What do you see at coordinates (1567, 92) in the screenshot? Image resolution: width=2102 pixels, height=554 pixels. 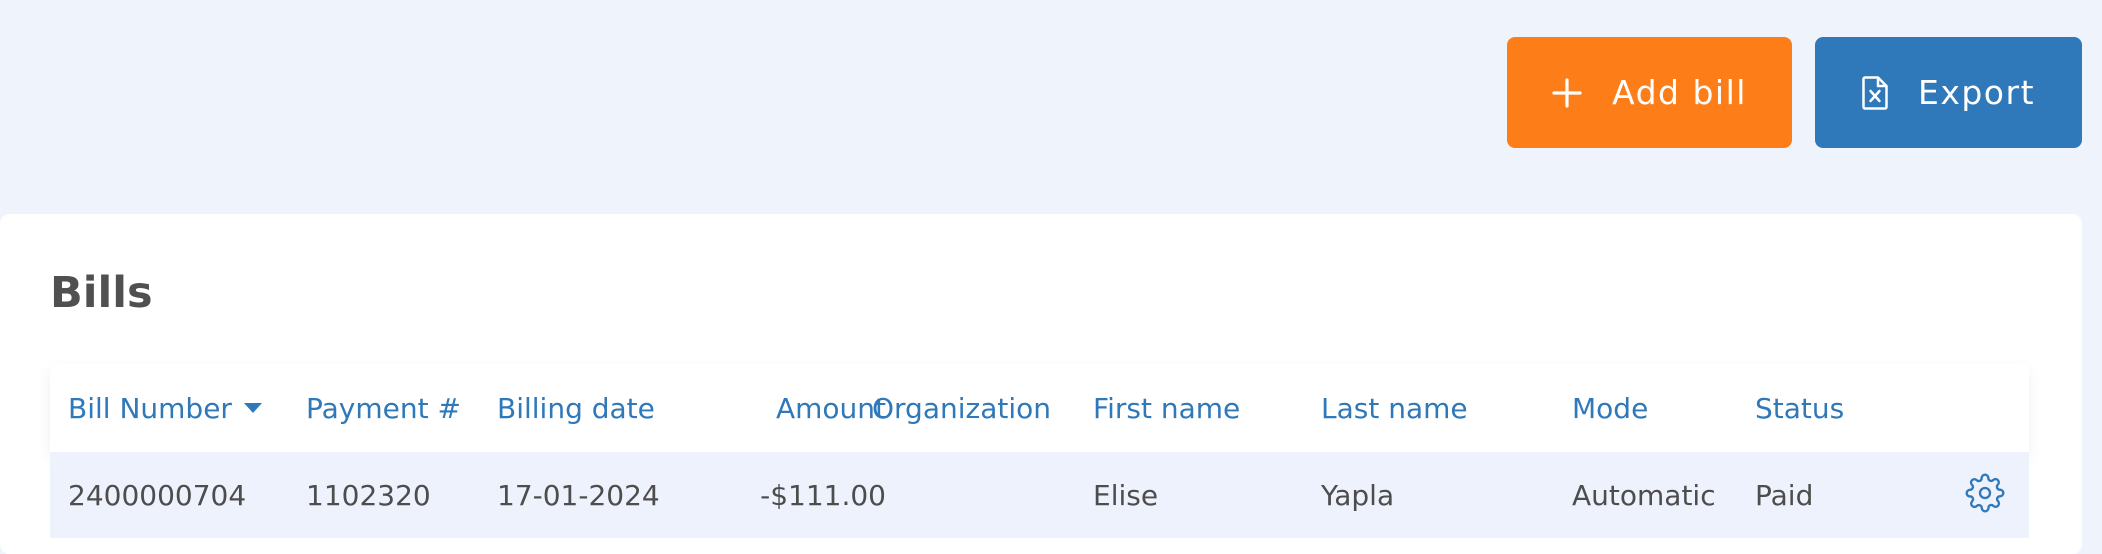 I see `plus-icon` at bounding box center [1567, 92].